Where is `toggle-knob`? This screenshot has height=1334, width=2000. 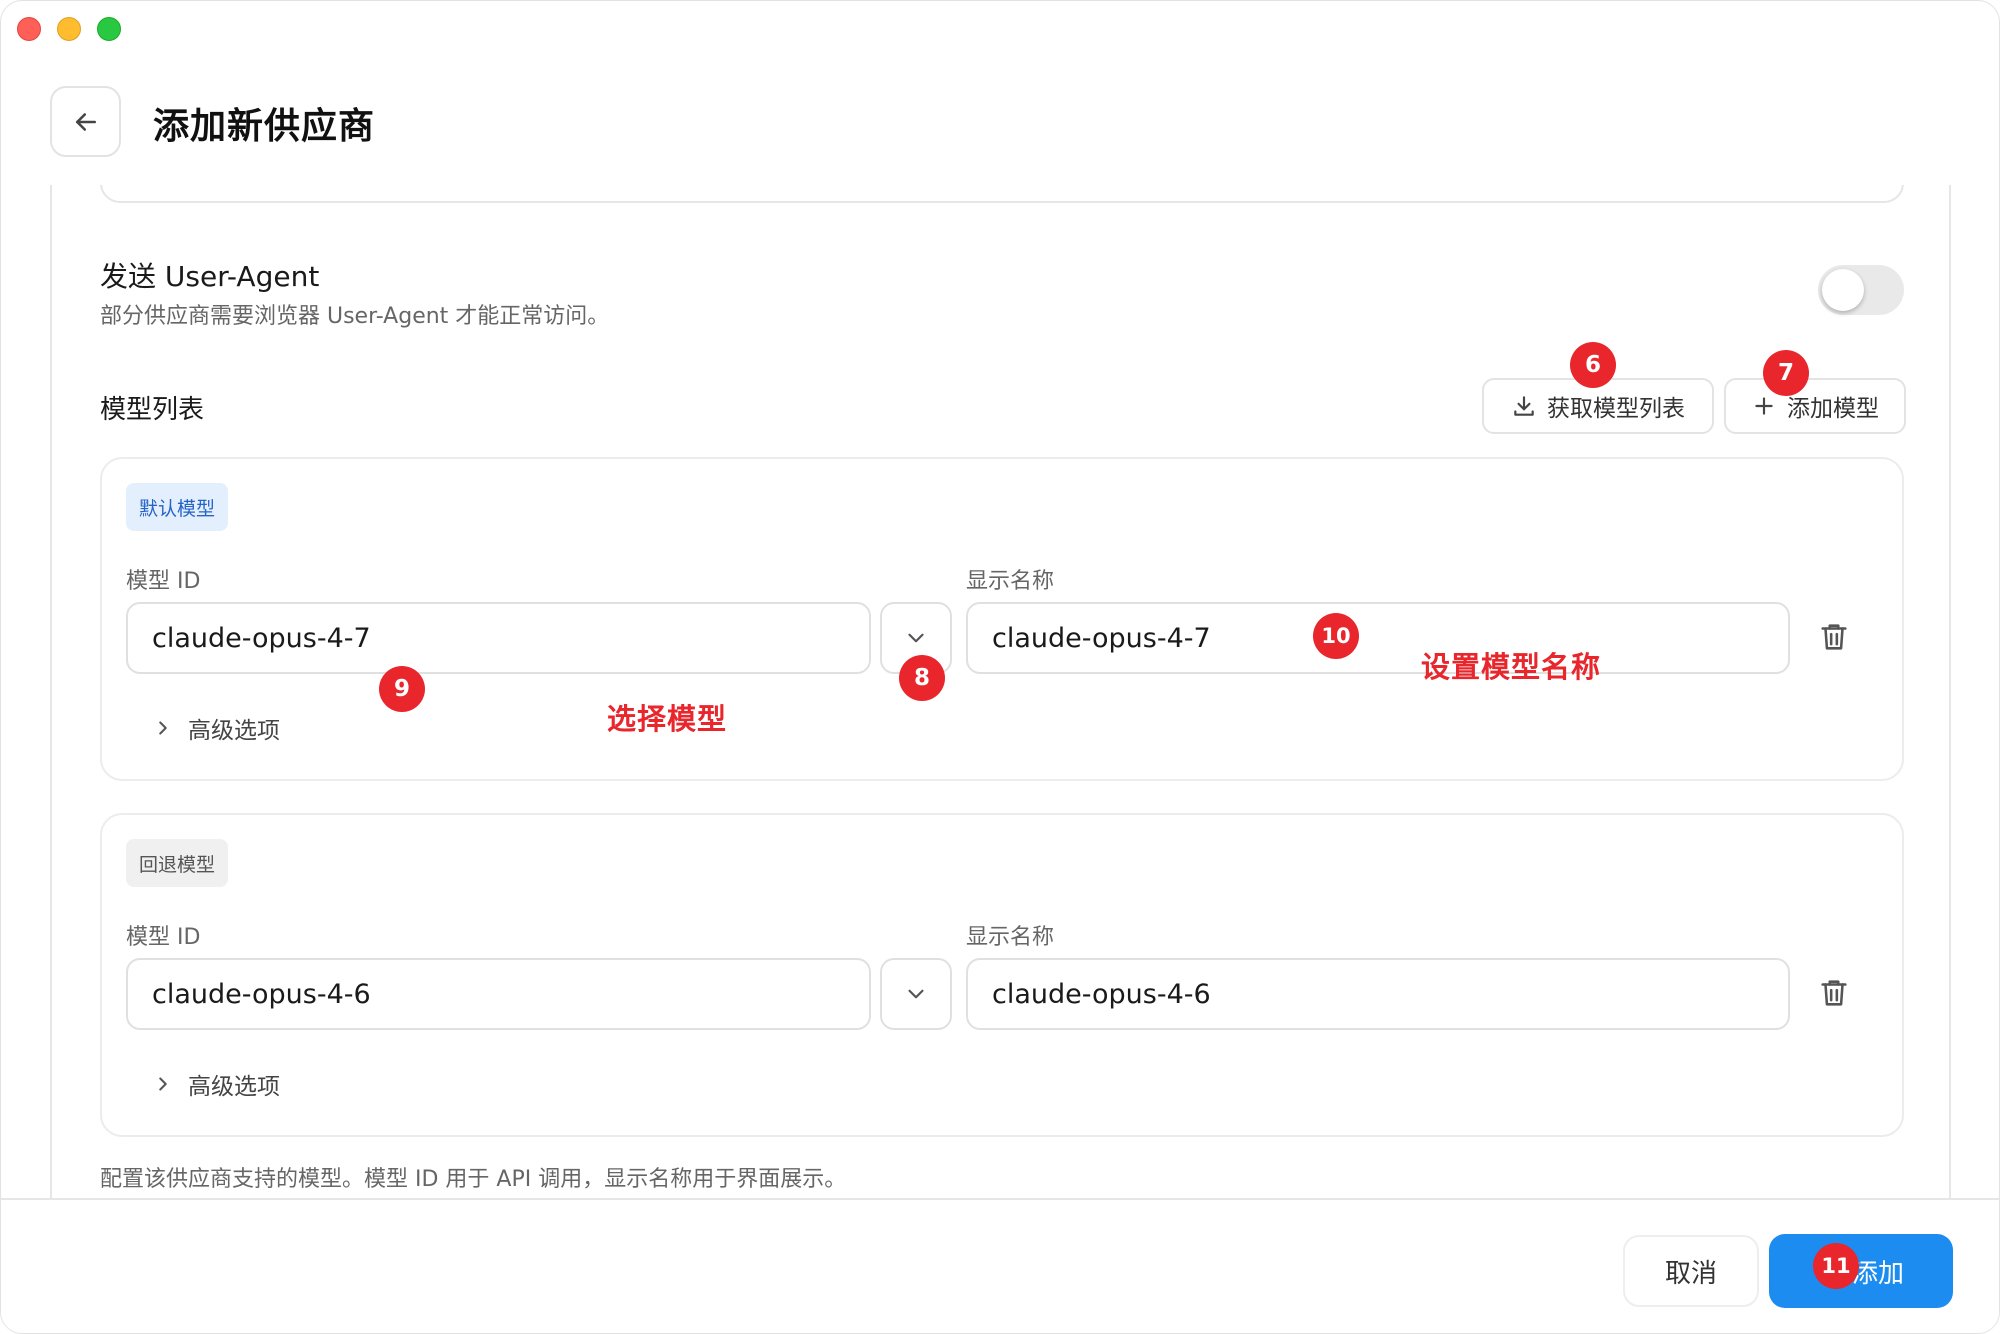
toggle-knob is located at coordinates (1843, 290).